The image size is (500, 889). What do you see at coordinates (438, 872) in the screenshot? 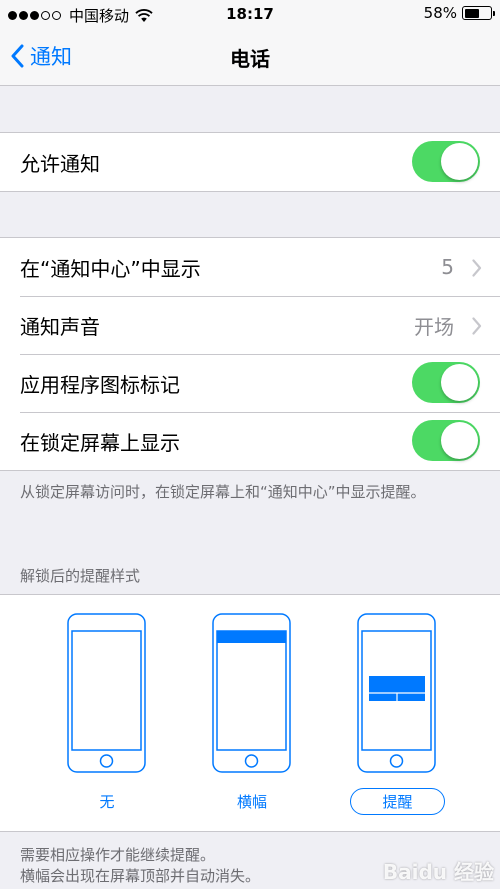
I see `baidu-watermark: Baidu 经验` at bounding box center [438, 872].